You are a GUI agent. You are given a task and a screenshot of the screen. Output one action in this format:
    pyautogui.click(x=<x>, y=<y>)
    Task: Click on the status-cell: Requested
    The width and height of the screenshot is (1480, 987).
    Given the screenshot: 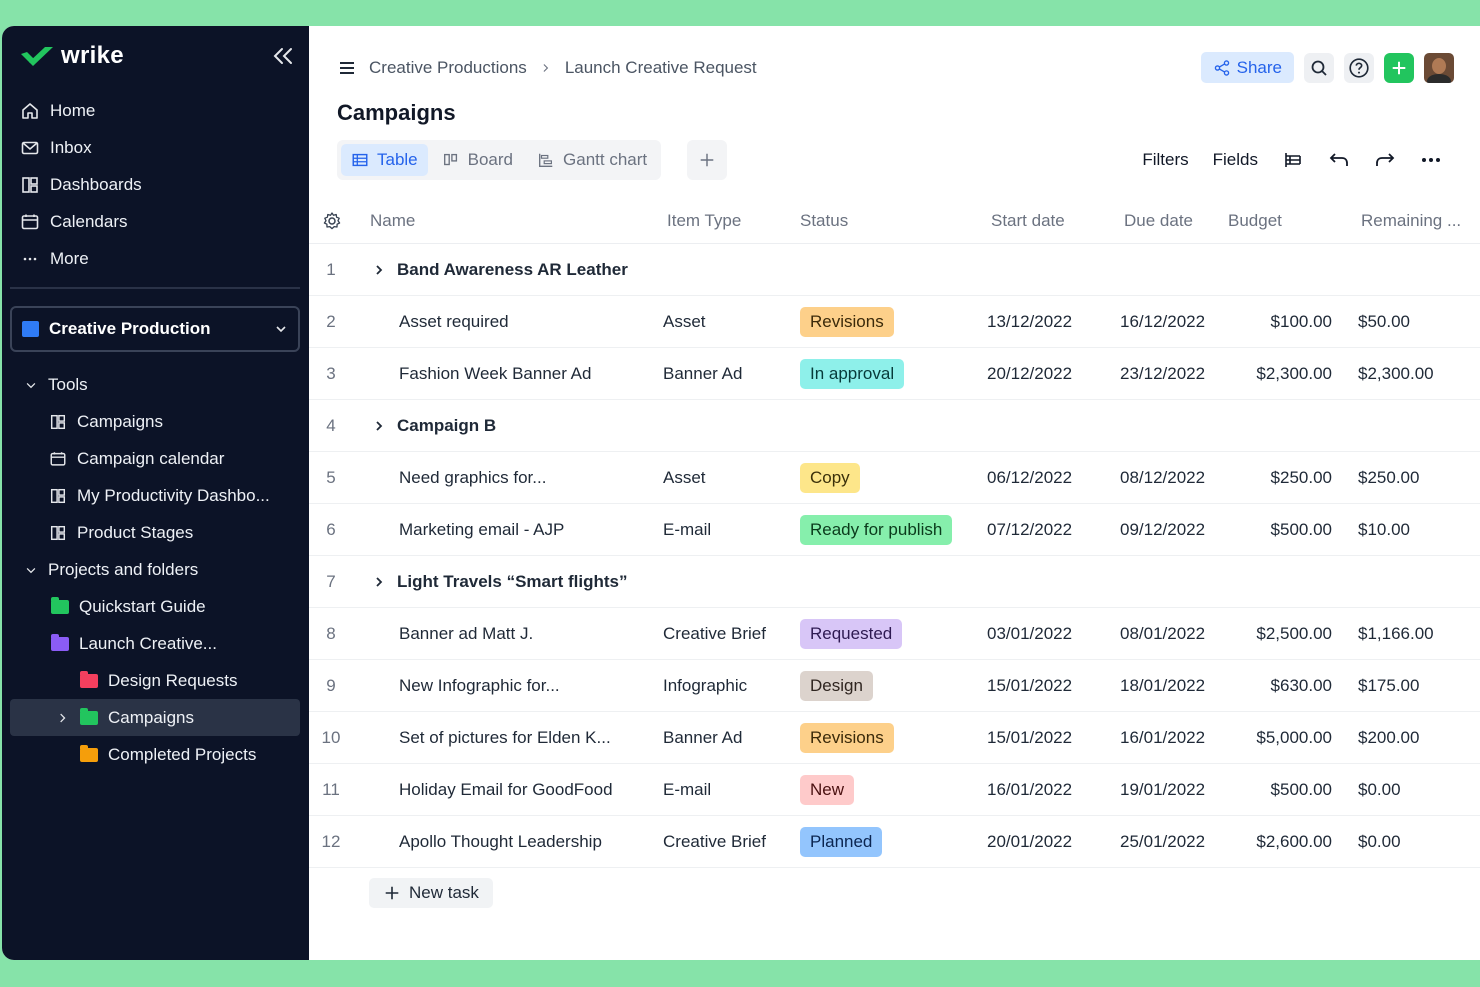 What is the action you would take?
    pyautogui.click(x=851, y=634)
    